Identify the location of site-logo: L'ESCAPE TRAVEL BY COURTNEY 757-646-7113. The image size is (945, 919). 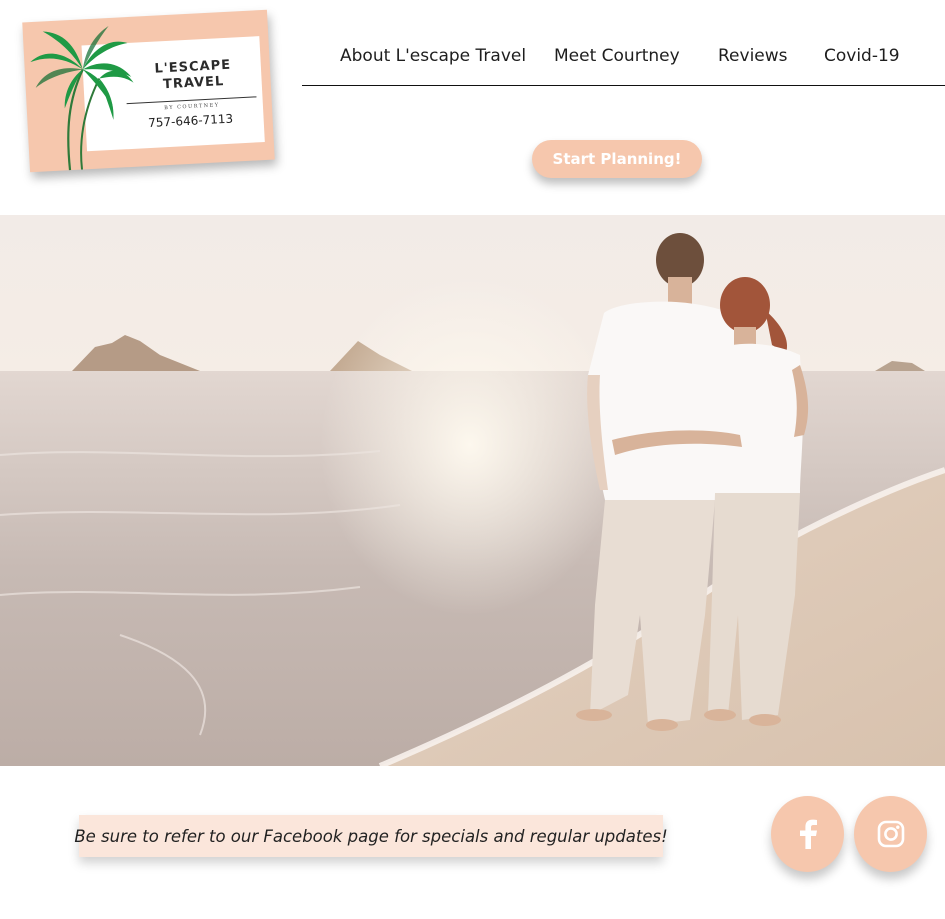
(148, 91).